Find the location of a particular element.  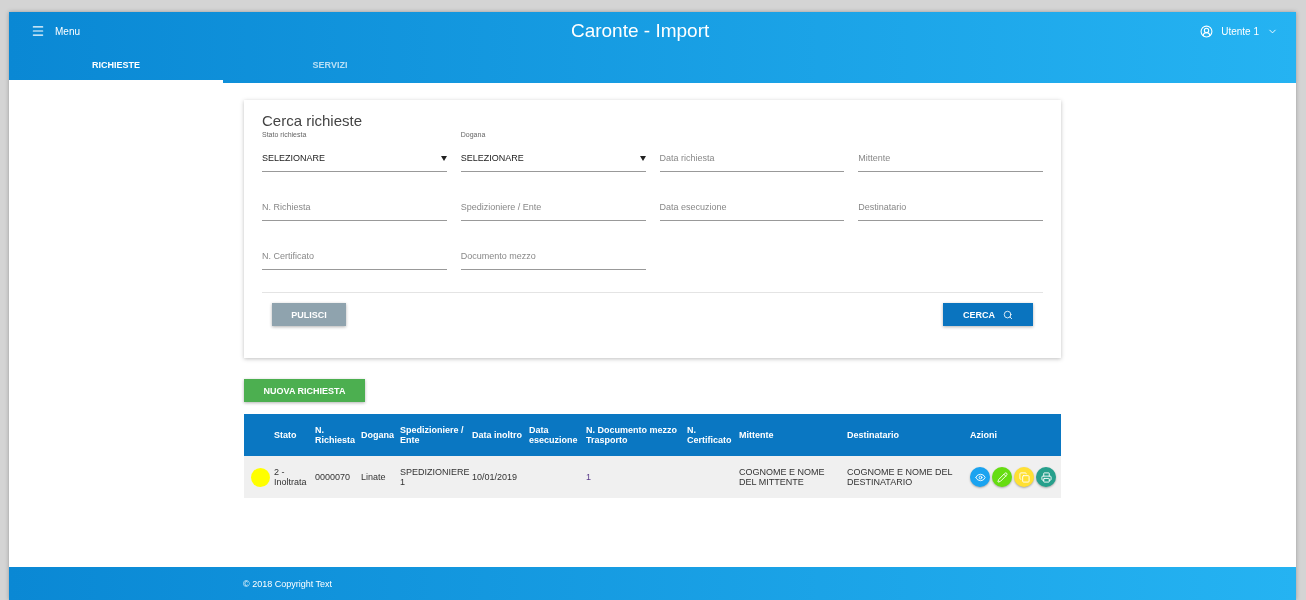

input-field: Documento mezzo is located at coordinates (553, 256).